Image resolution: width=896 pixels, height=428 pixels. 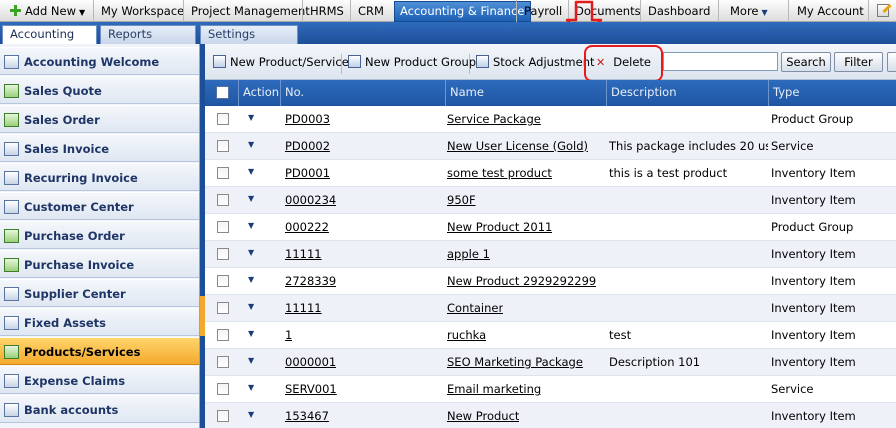 What do you see at coordinates (99, 177) in the screenshot?
I see `sidebar-item-recurring-invoice: Recurring Invoice` at bounding box center [99, 177].